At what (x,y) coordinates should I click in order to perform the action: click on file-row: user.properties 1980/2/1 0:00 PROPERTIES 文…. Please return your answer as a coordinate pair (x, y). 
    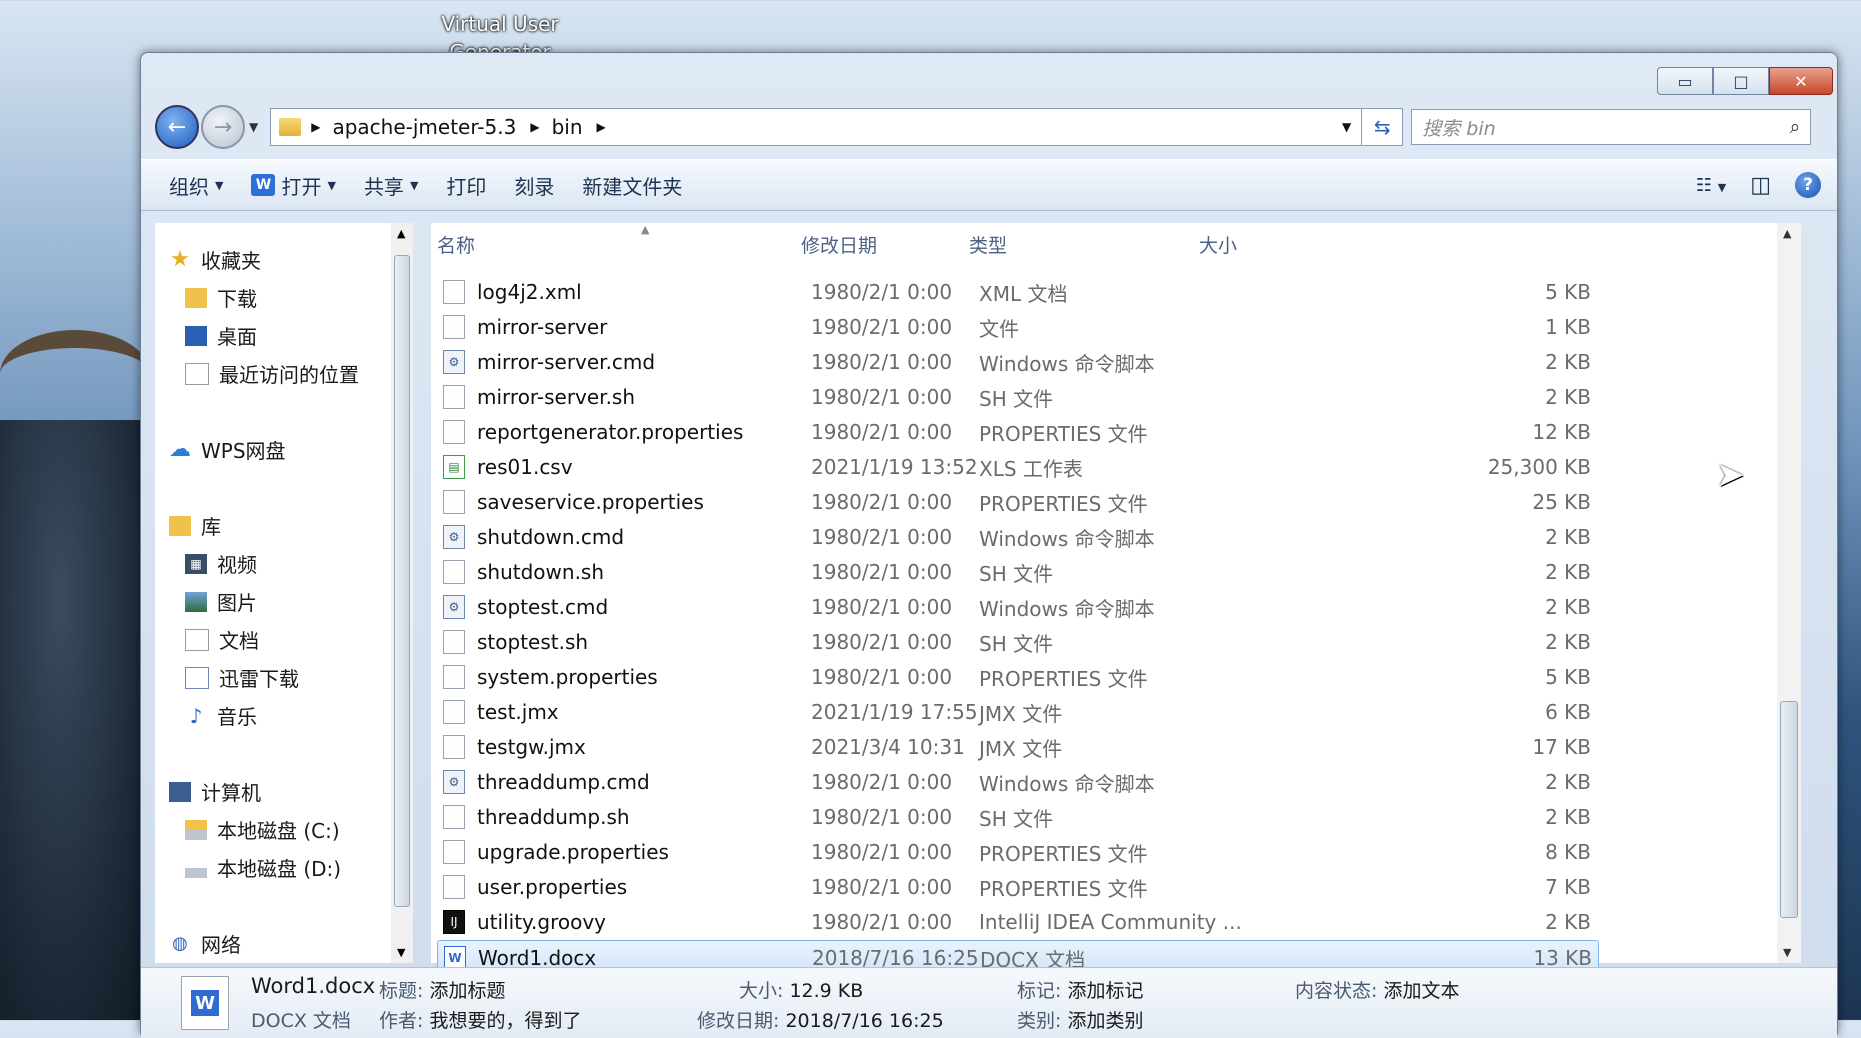
    Looking at the image, I should click on (1017, 887).